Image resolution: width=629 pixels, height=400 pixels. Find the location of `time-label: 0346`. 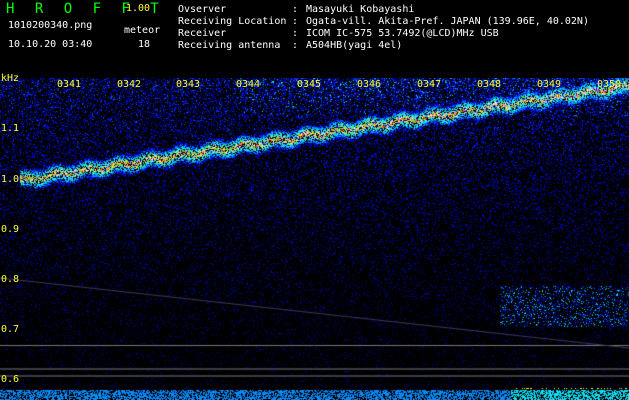

time-label: 0346 is located at coordinates (369, 84).